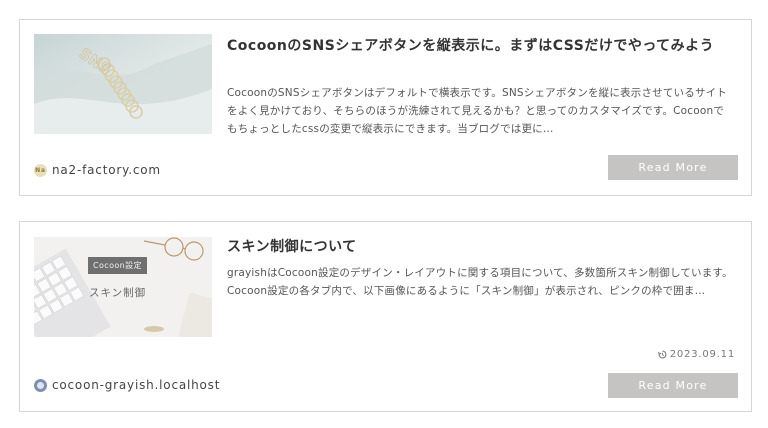 The height and width of the screenshot is (428, 768). Describe the element at coordinates (118, 293) in the screenshot. I see `thumbnail-caption: スキン制御` at that location.